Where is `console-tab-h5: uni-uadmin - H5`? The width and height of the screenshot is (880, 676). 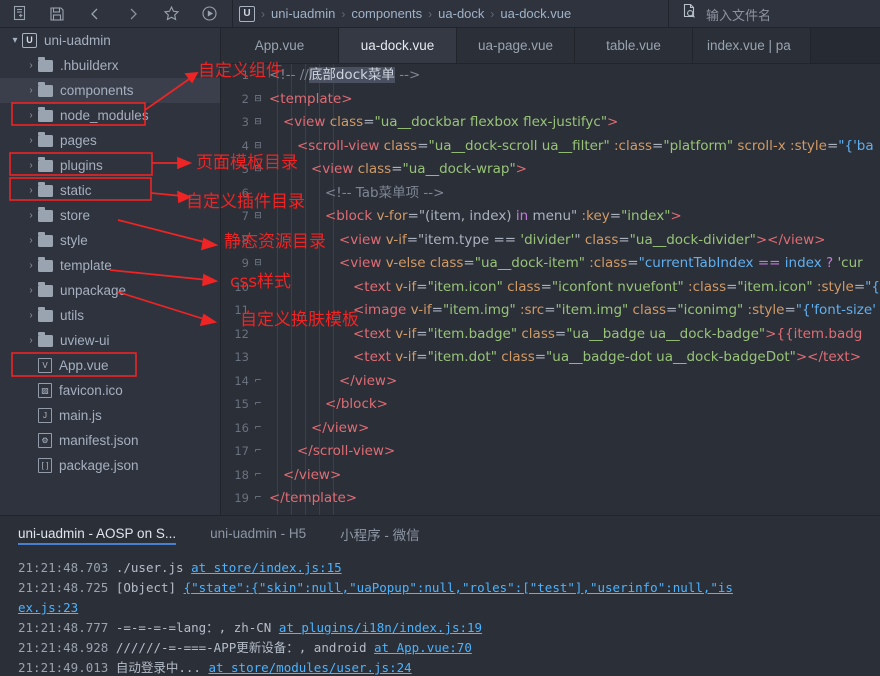
console-tab-h5: uni-uadmin - H5 is located at coordinates (258, 535).